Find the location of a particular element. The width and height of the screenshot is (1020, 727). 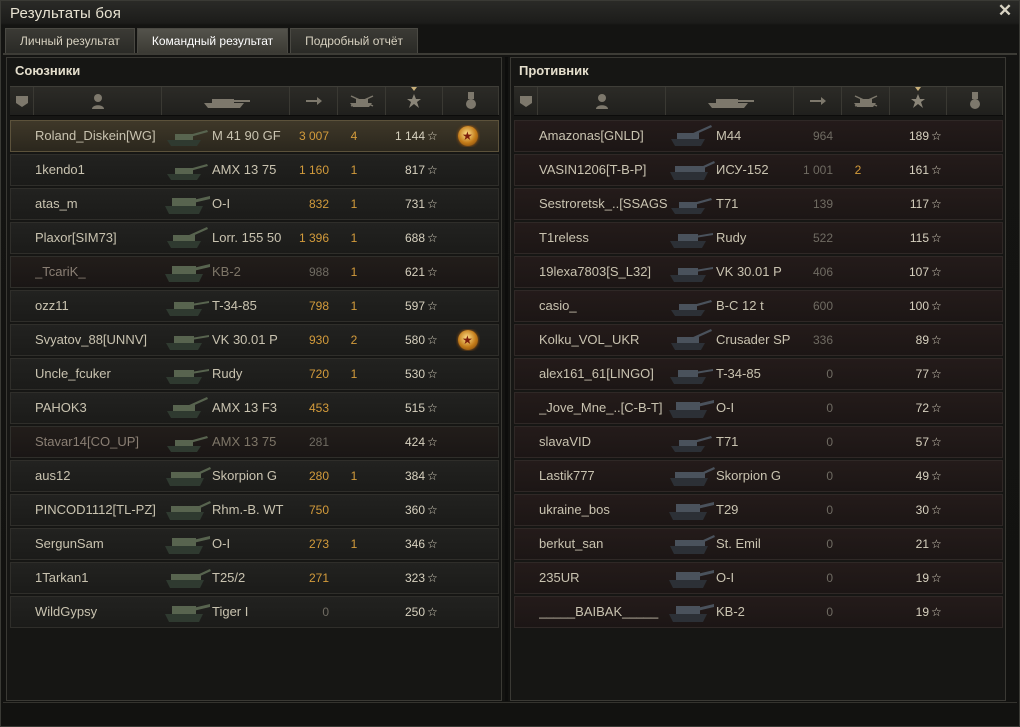

player-name: atas_m is located at coordinates (56, 203).